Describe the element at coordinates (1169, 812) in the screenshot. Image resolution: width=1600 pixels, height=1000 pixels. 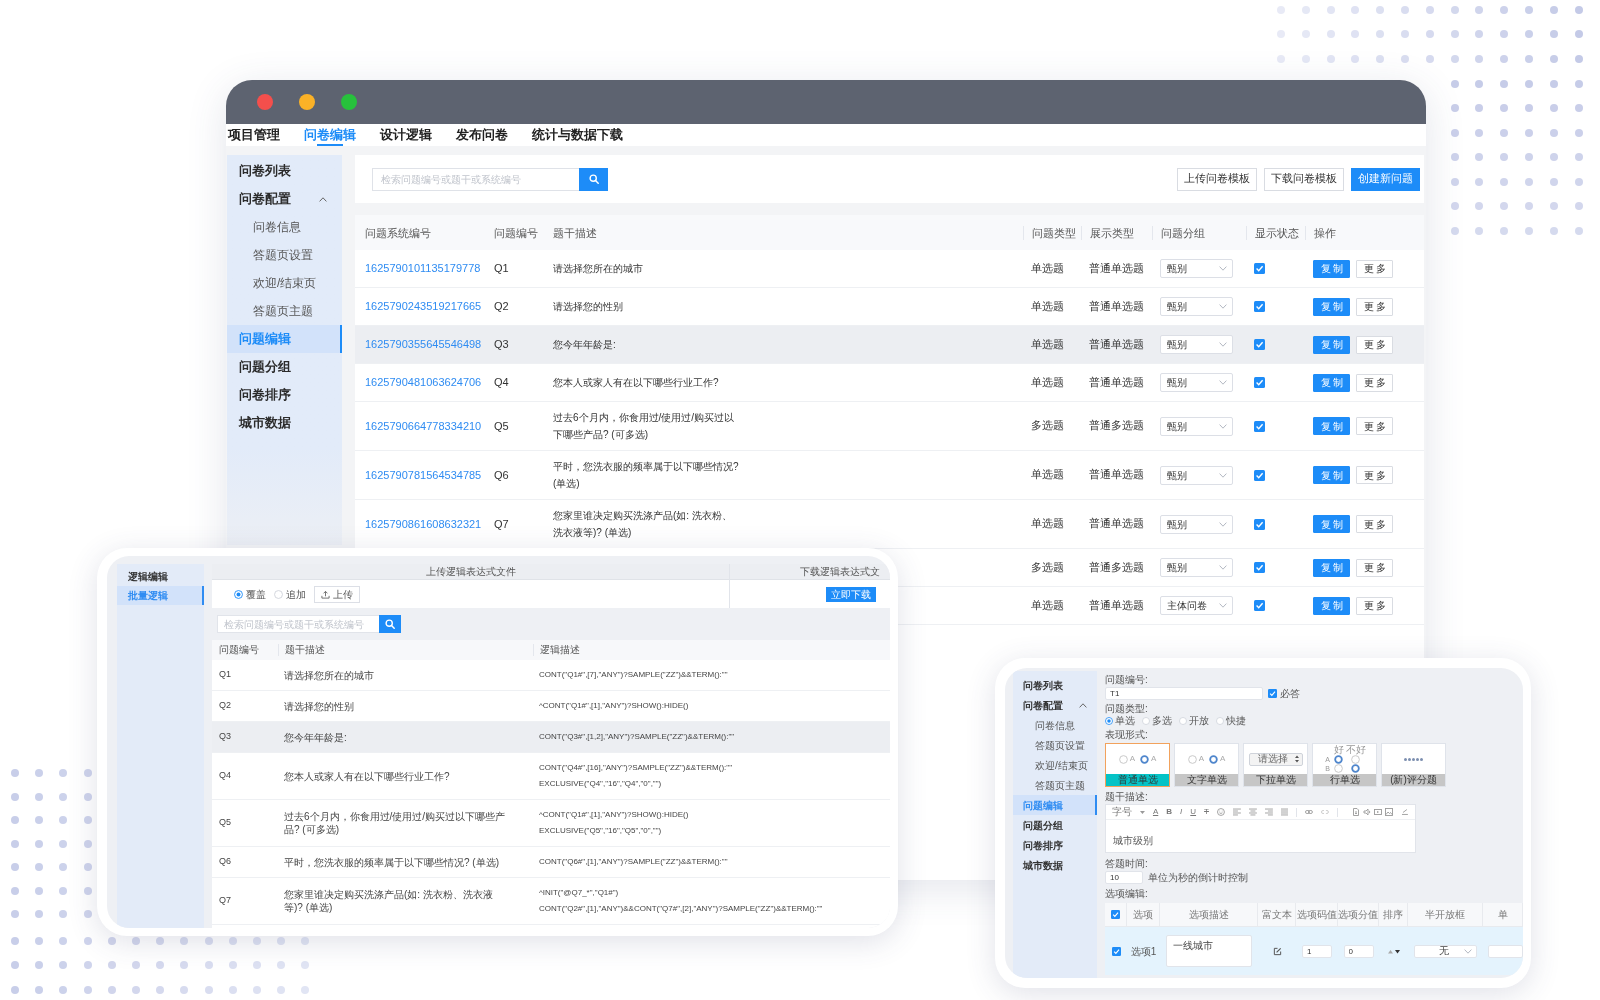
I see `bold-button: B` at that location.